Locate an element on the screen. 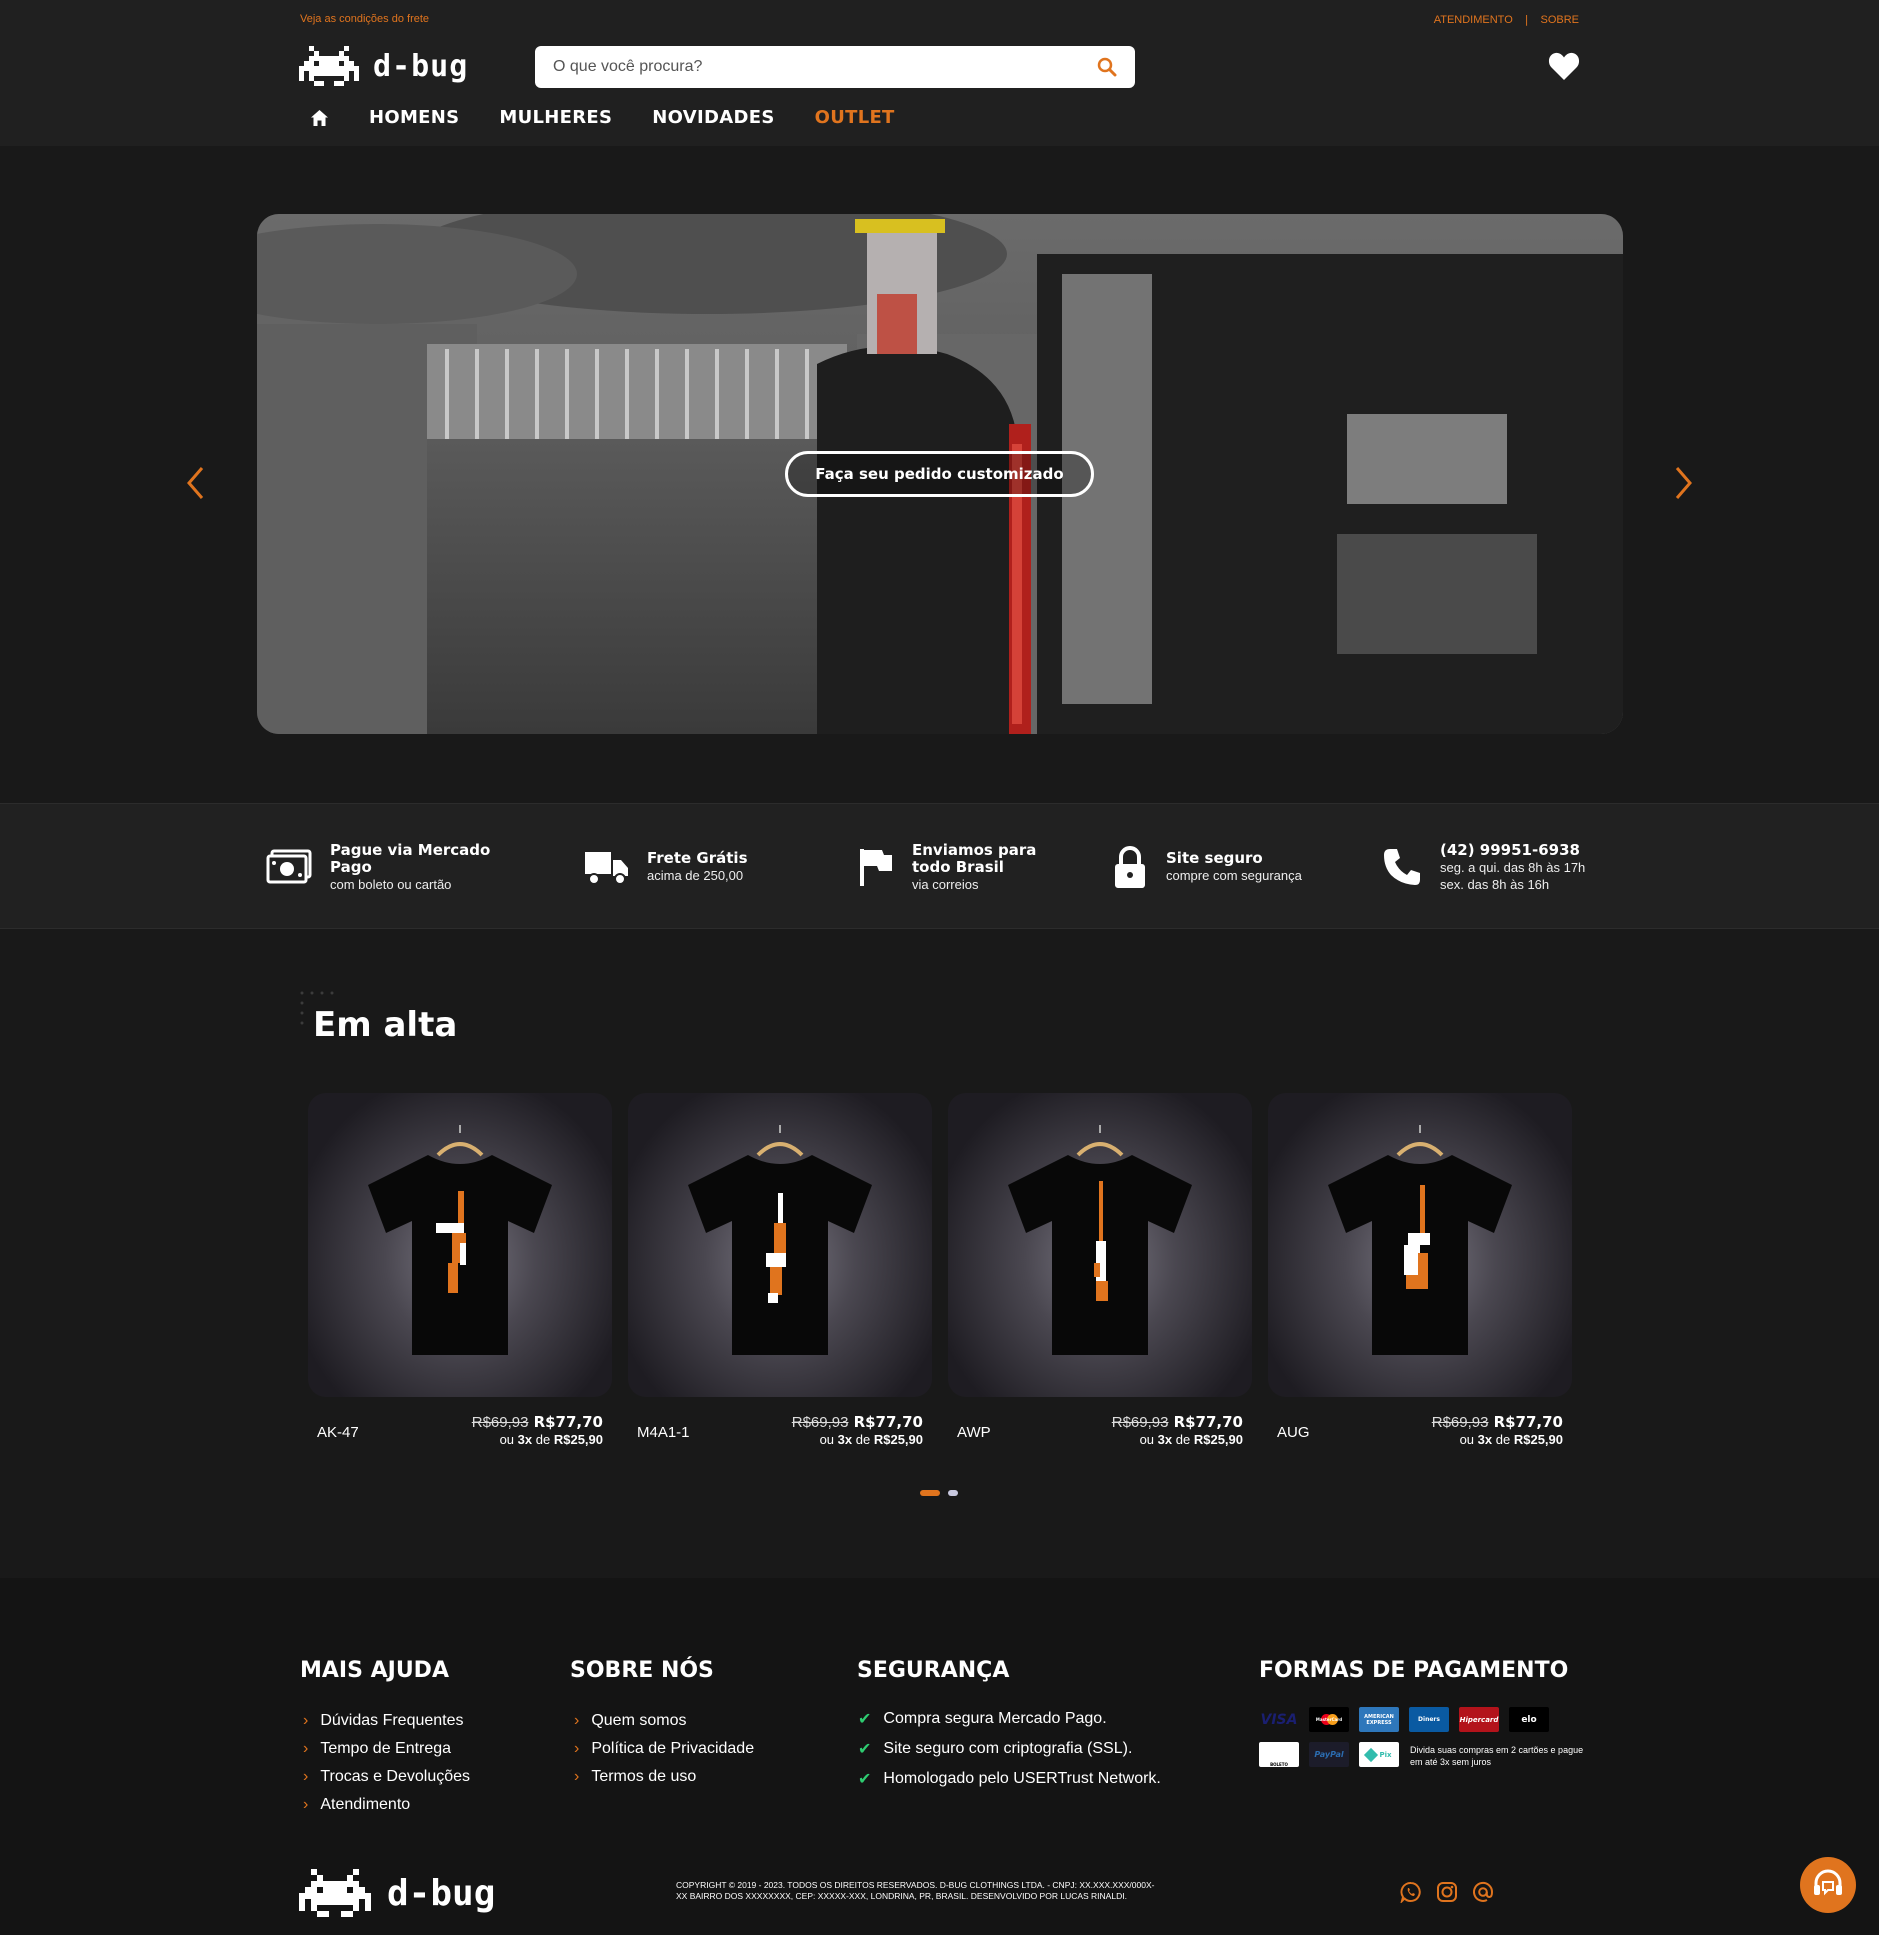  footer-link: › Quem somos is located at coordinates (664, 1721).